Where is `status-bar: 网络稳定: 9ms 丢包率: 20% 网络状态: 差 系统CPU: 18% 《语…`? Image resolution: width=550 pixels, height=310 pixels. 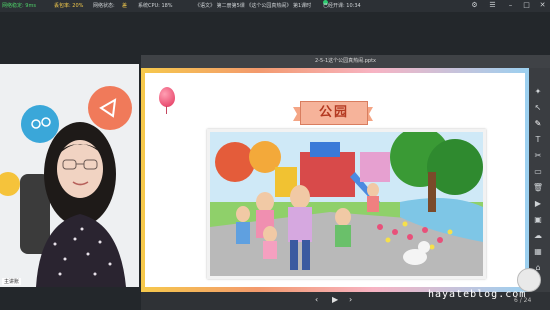 status-bar: 网络稳定: 9ms 丢包率: 20% 网络状态: 差 系统CPU: 18% 《语… is located at coordinates (275, 6).